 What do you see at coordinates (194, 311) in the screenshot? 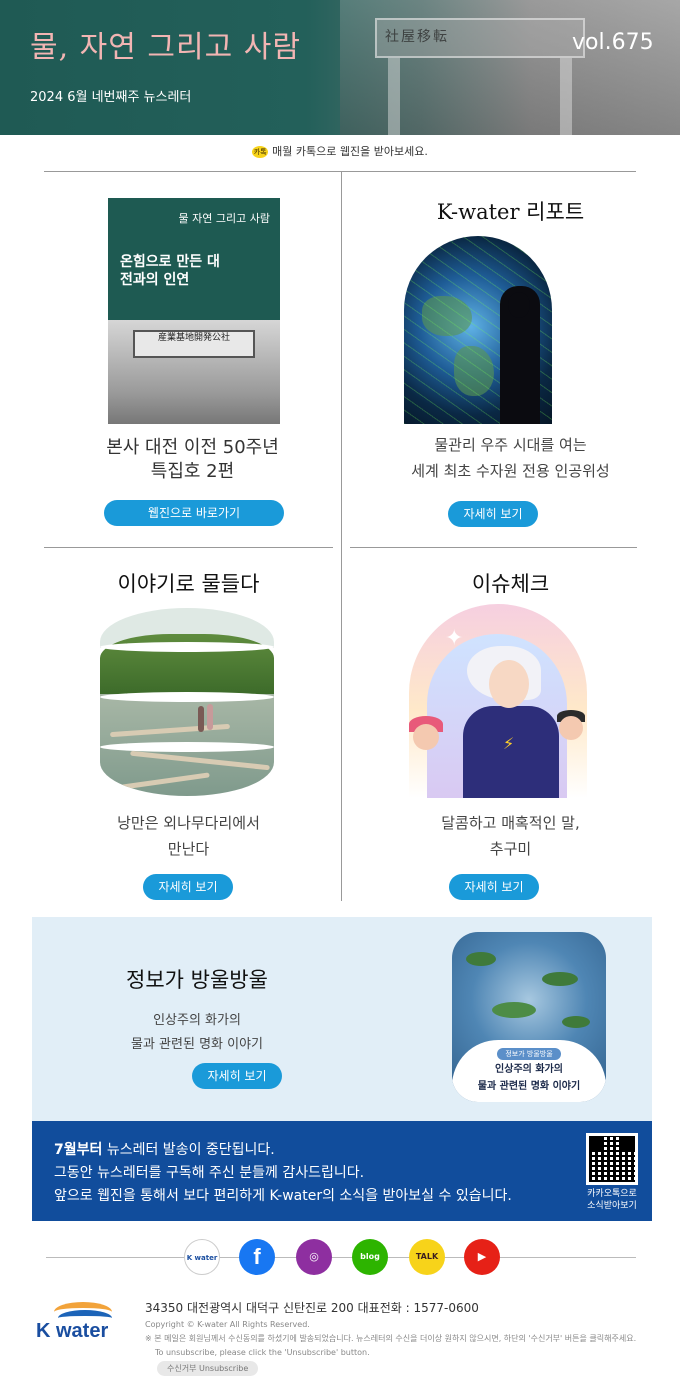
I see `magazine-cover-image: 물 자연 그리고 사람 온힘으로 만든 대전과의 인연 産業基地開発公社` at bounding box center [194, 311].